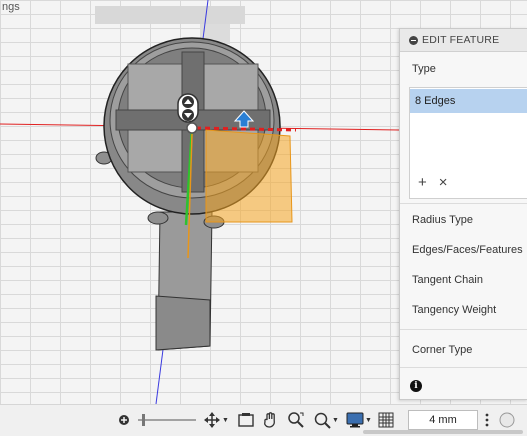 Image resolution: width=527 pixels, height=436 pixels. I want to click on selection-list: 8 Edges + ×, so click(468, 143).